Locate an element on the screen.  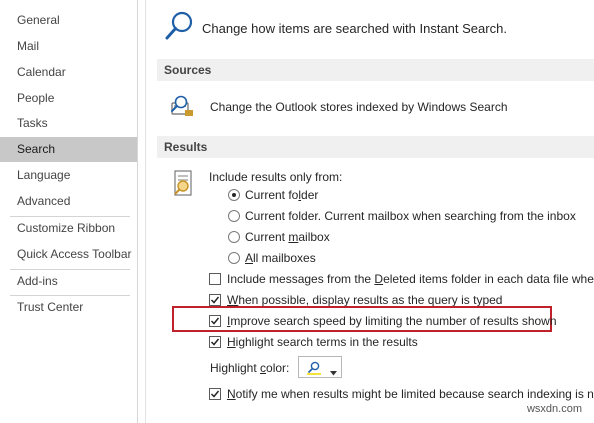
highlight-color-picker is located at coordinates (320, 367).